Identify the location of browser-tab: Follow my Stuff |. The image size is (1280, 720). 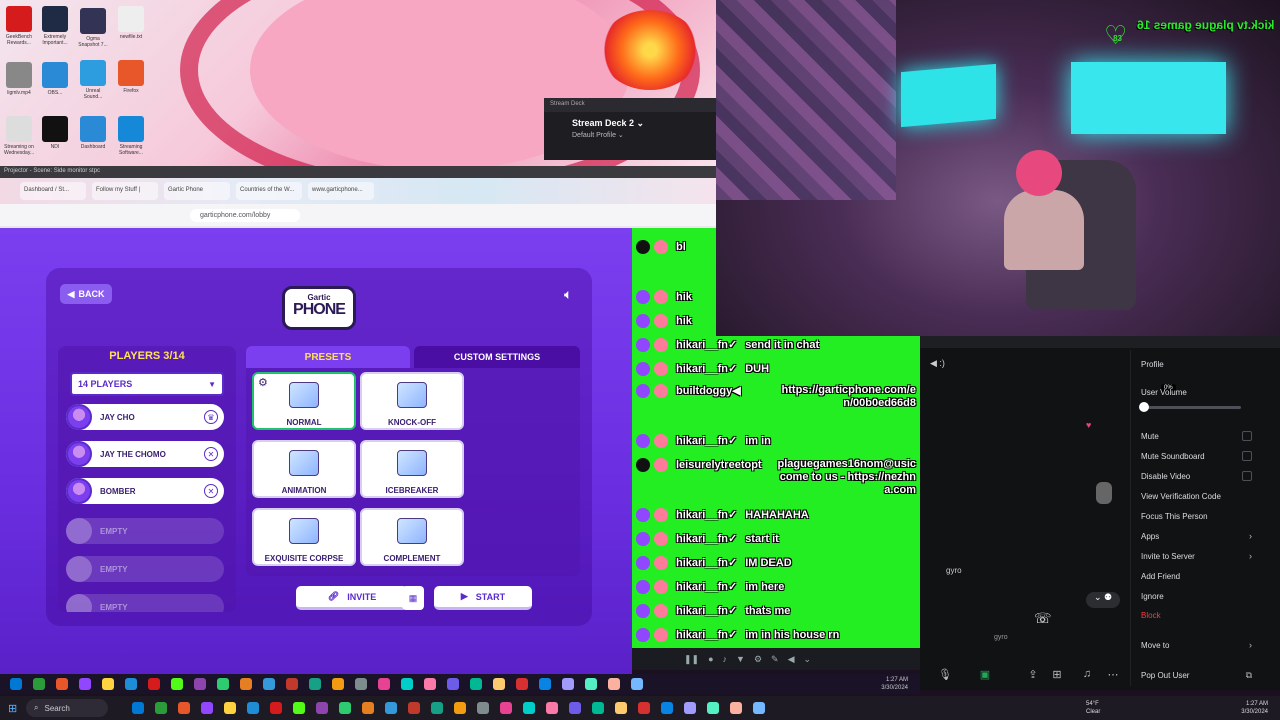
(125, 191).